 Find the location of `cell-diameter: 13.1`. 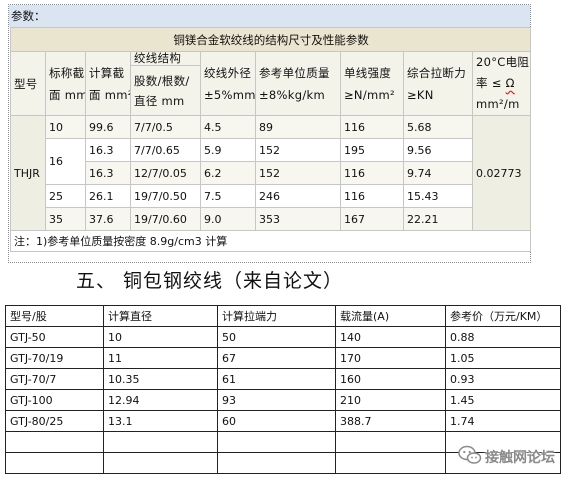

cell-diameter: 13.1 is located at coordinates (160, 421).